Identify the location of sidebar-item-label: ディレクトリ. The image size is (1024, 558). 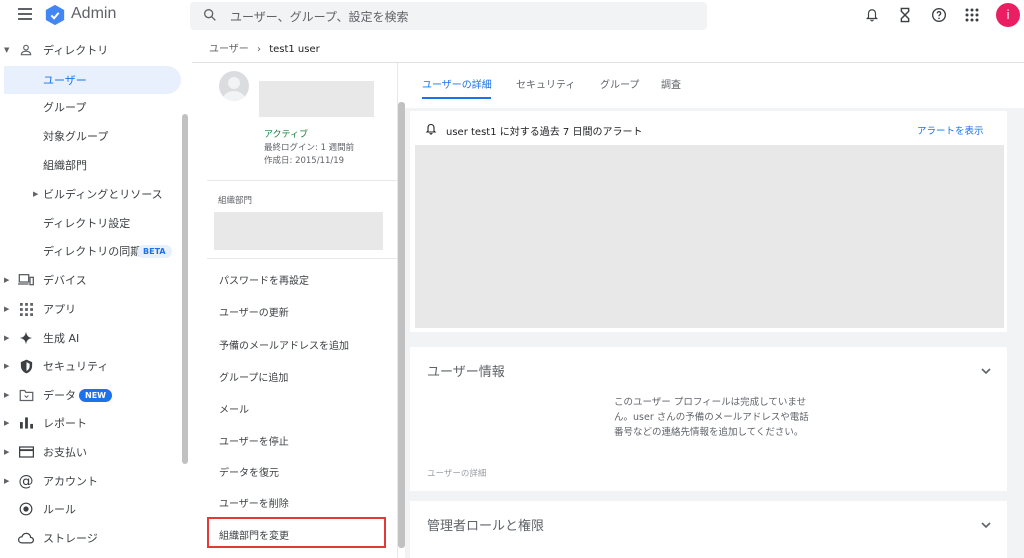
(76, 50).